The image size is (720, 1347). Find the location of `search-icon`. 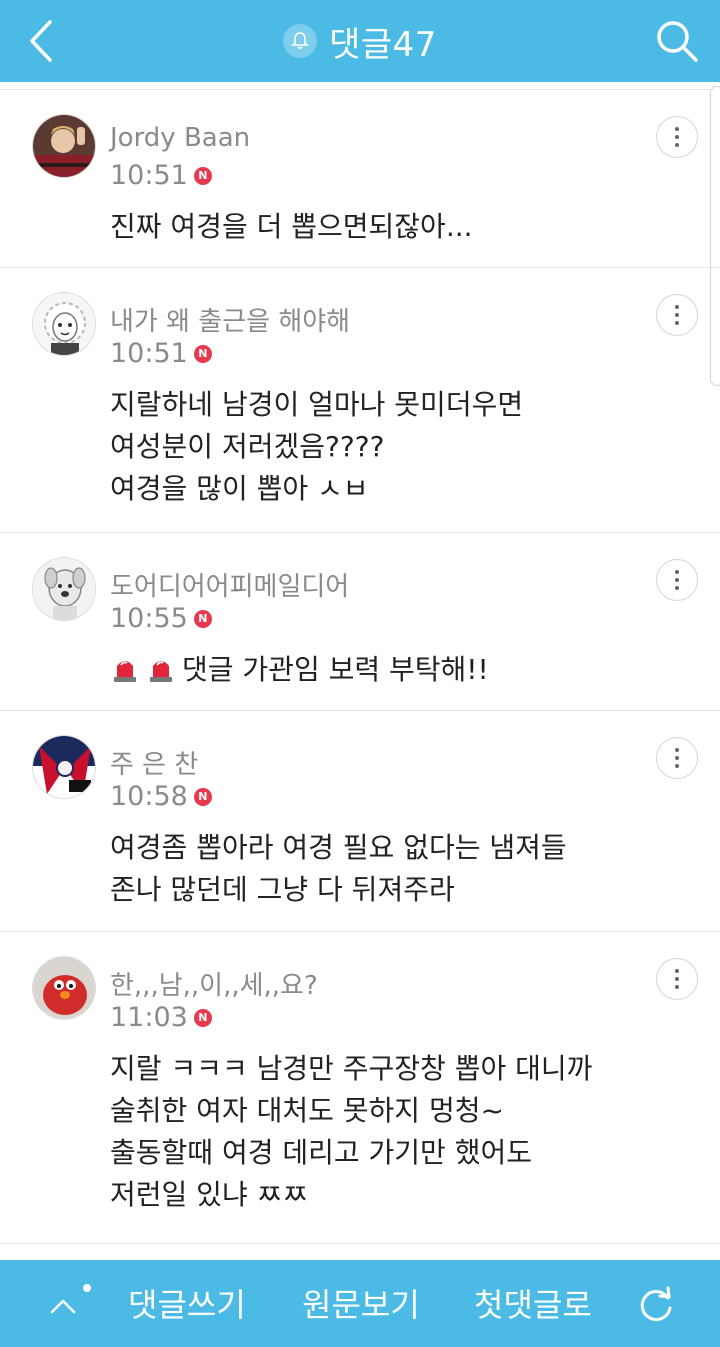

search-icon is located at coordinates (677, 41).